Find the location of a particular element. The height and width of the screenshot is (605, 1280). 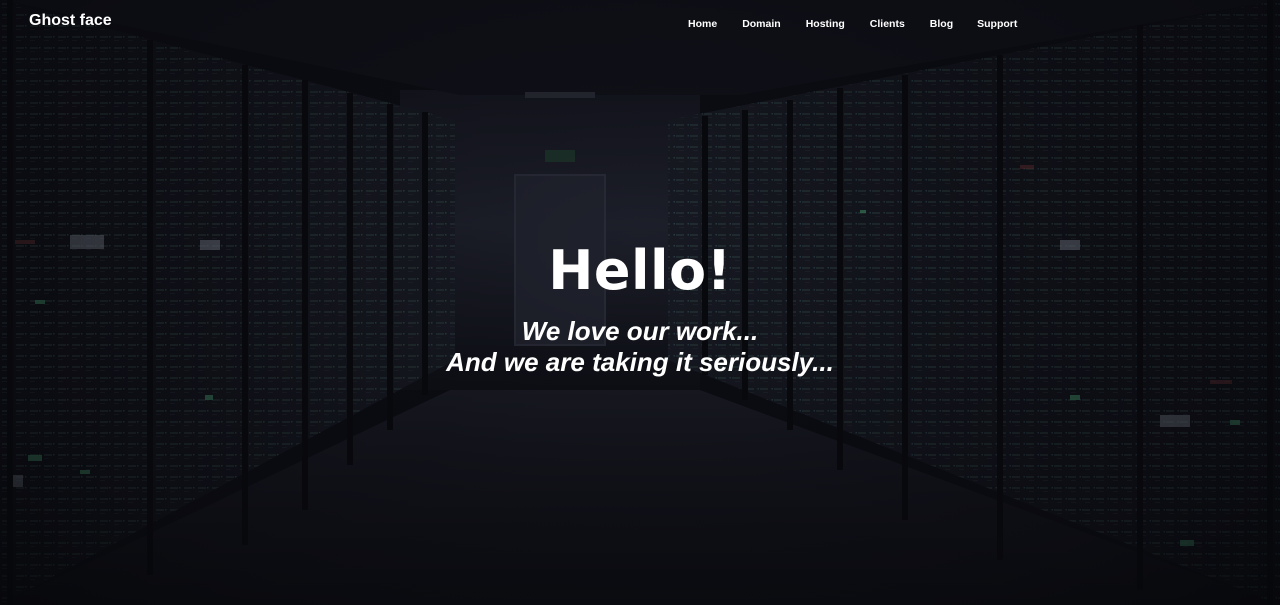

nav-item-clients: Clients is located at coordinates (887, 23).